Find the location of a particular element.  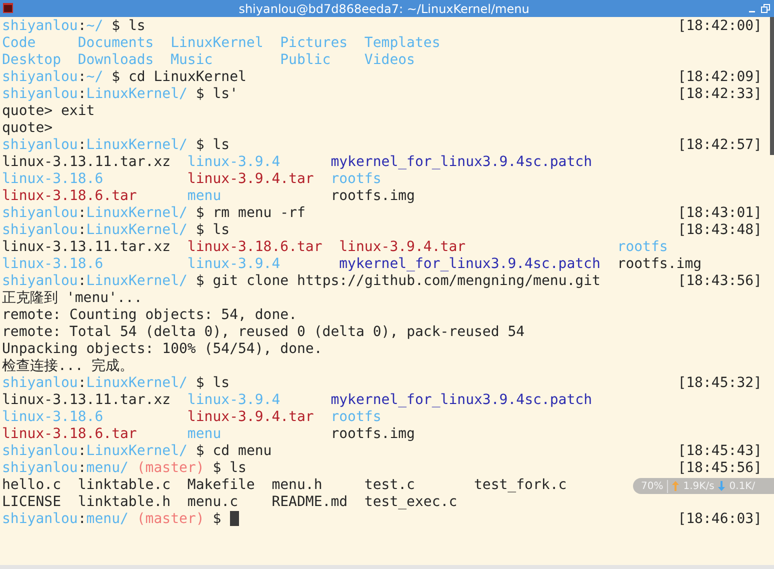

upload-speed: 1.9K/s is located at coordinates (698, 486).